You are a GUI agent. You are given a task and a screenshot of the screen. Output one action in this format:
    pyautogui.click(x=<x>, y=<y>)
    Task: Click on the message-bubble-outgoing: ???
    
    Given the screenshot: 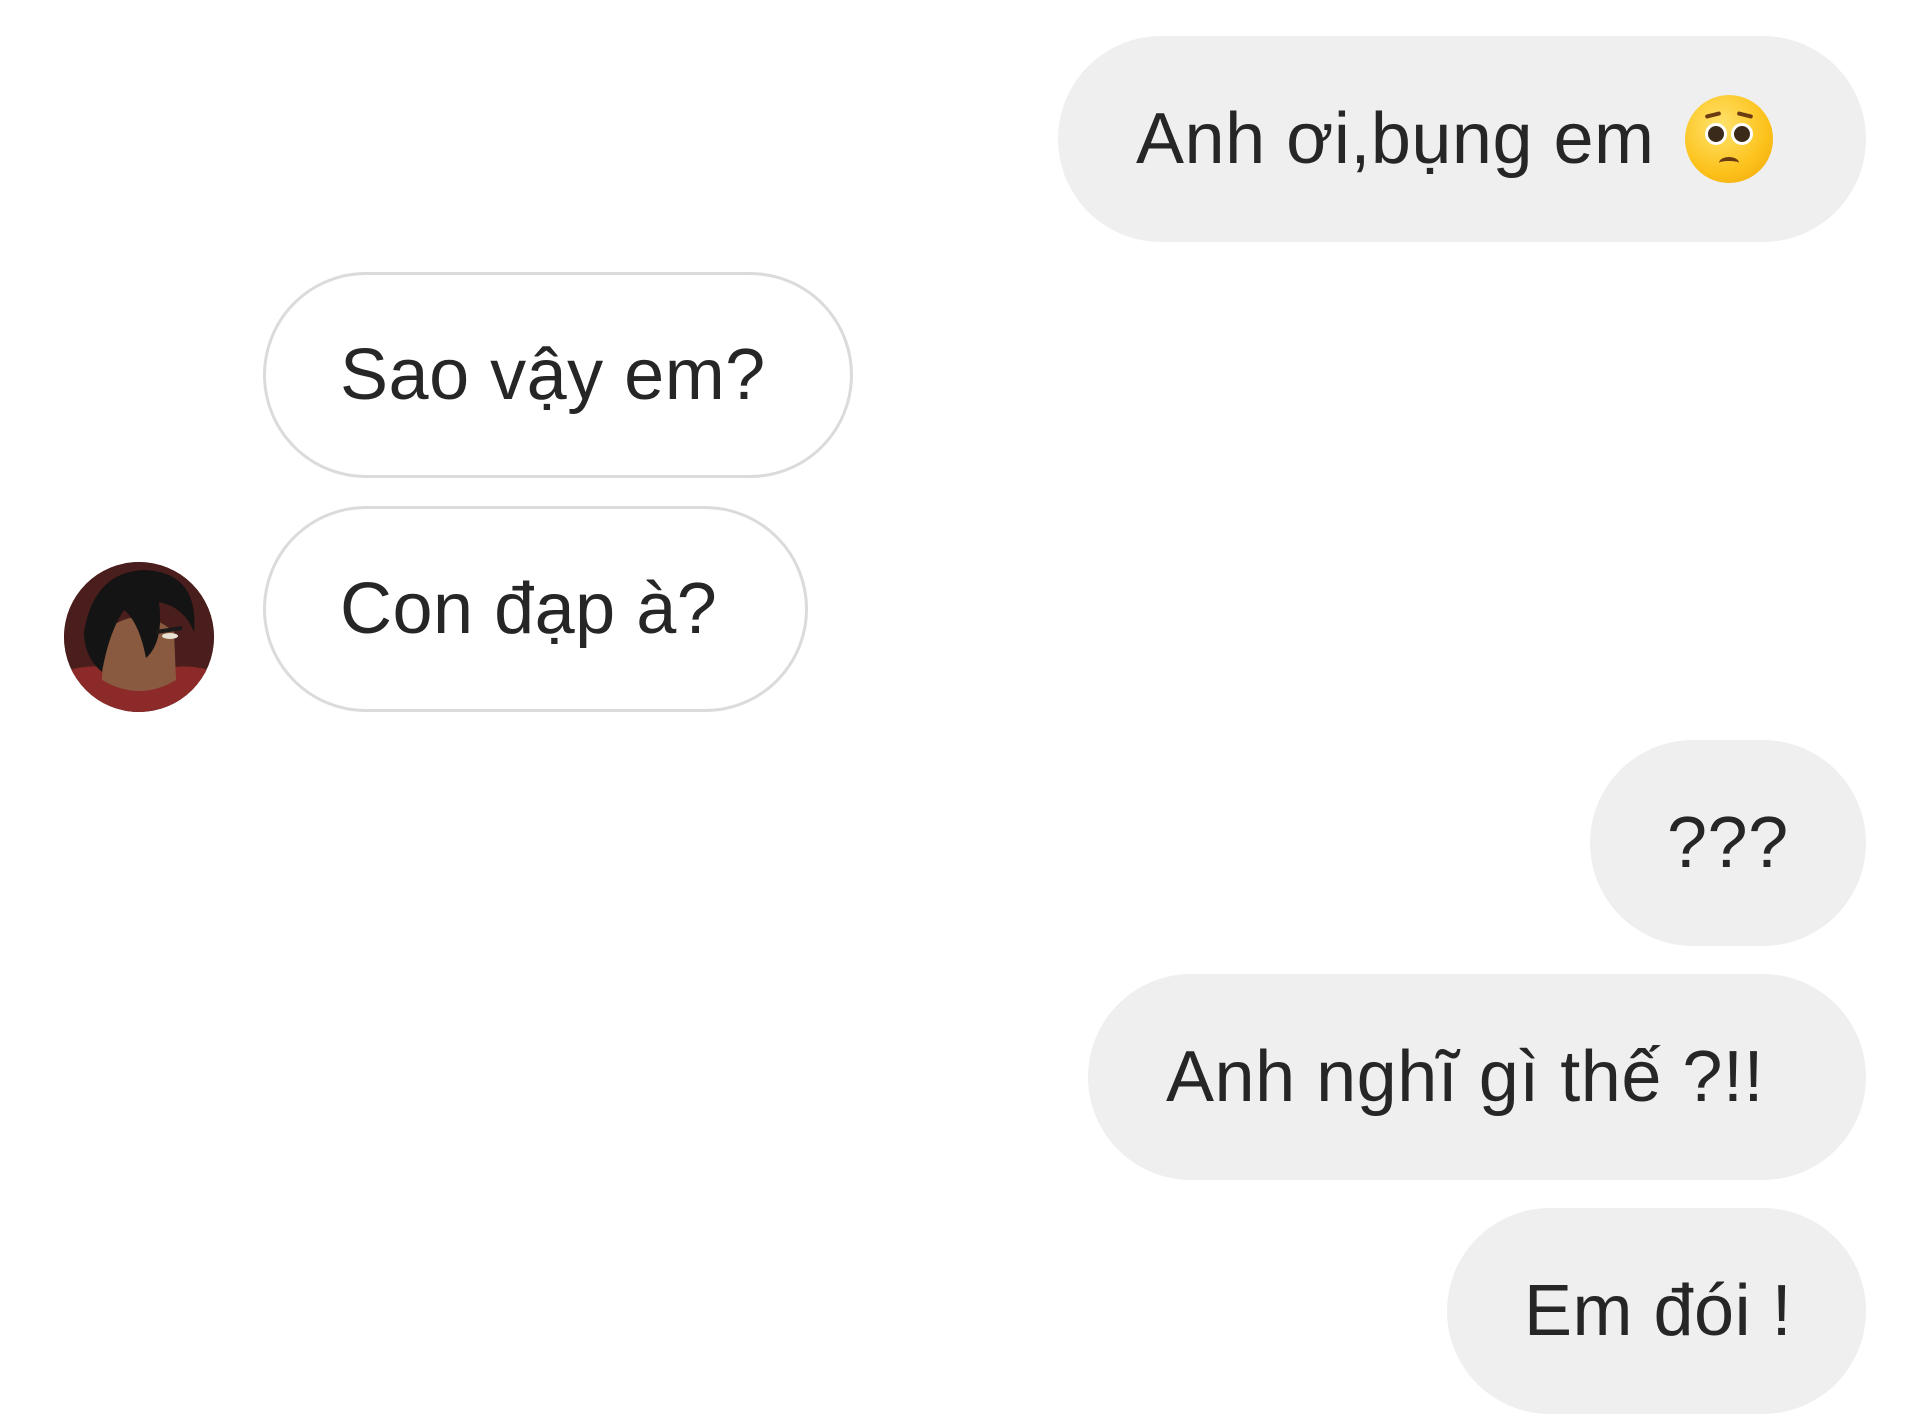 What is the action you would take?
    pyautogui.click(x=1728, y=843)
    